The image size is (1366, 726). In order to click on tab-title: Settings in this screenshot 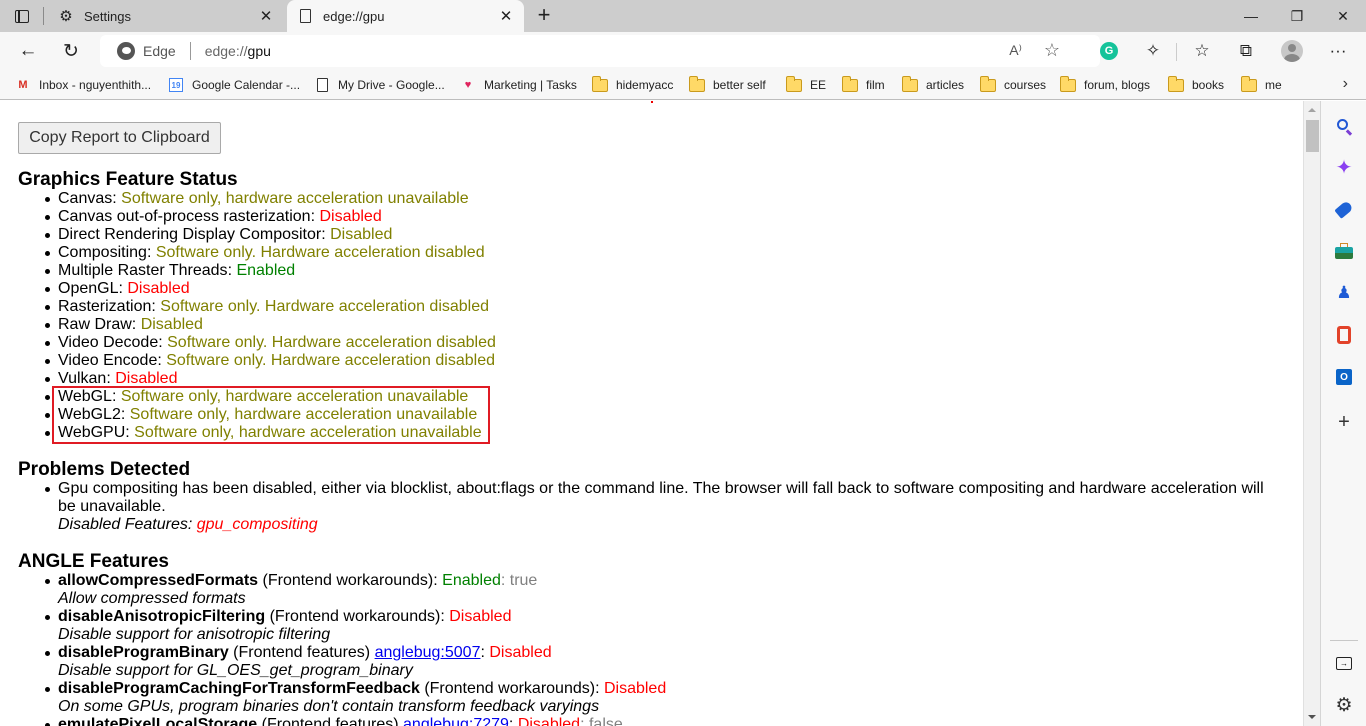, I will do `click(107, 16)`.